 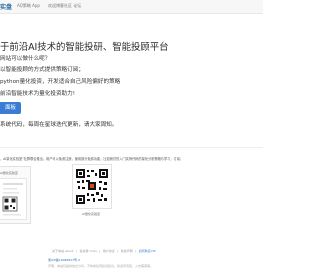 What do you see at coordinates (147, 251) in the screenshot?
I see `footer-link-buy-vip: 如何购买VIP` at bounding box center [147, 251].